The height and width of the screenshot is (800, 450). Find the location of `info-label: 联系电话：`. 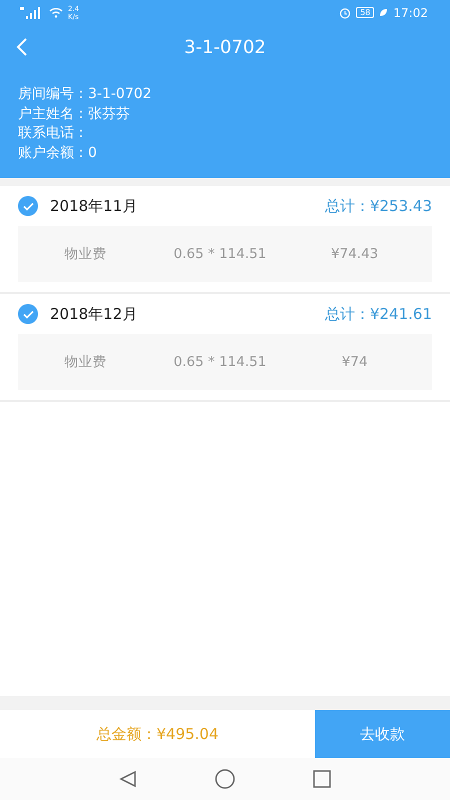

info-label: 联系电话： is located at coordinates (53, 133).